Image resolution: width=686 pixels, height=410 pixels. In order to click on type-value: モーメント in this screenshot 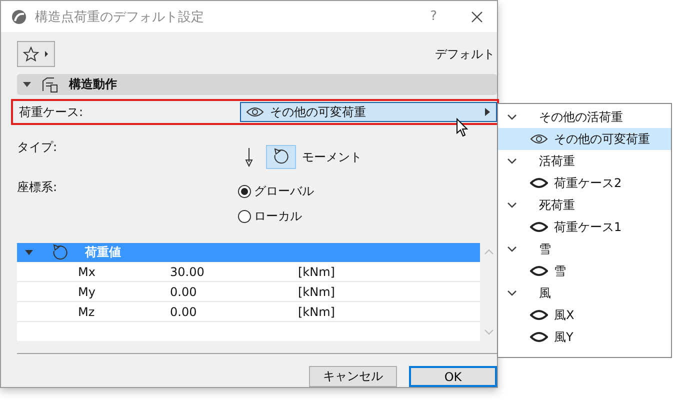, I will do `click(332, 157)`.